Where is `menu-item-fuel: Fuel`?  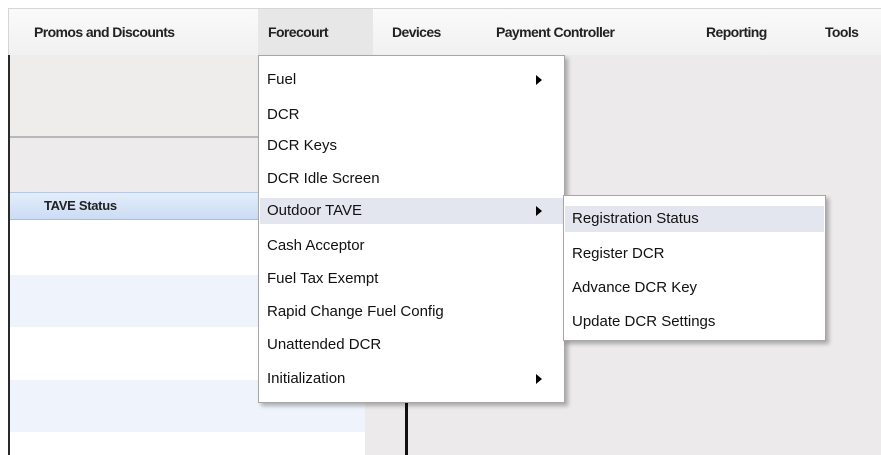
menu-item-fuel: Fuel is located at coordinates (411, 80).